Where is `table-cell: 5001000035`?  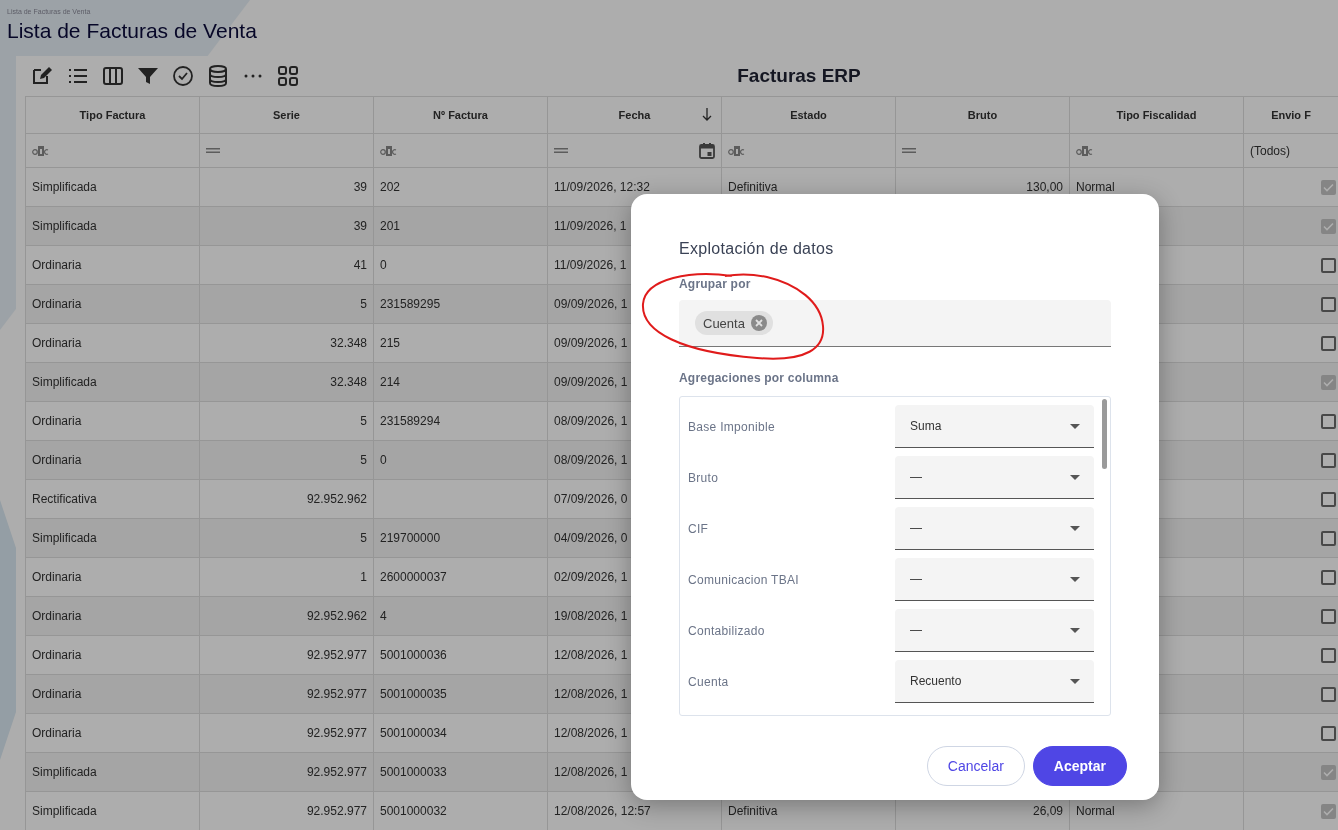 table-cell: 5001000035 is located at coordinates (461, 694).